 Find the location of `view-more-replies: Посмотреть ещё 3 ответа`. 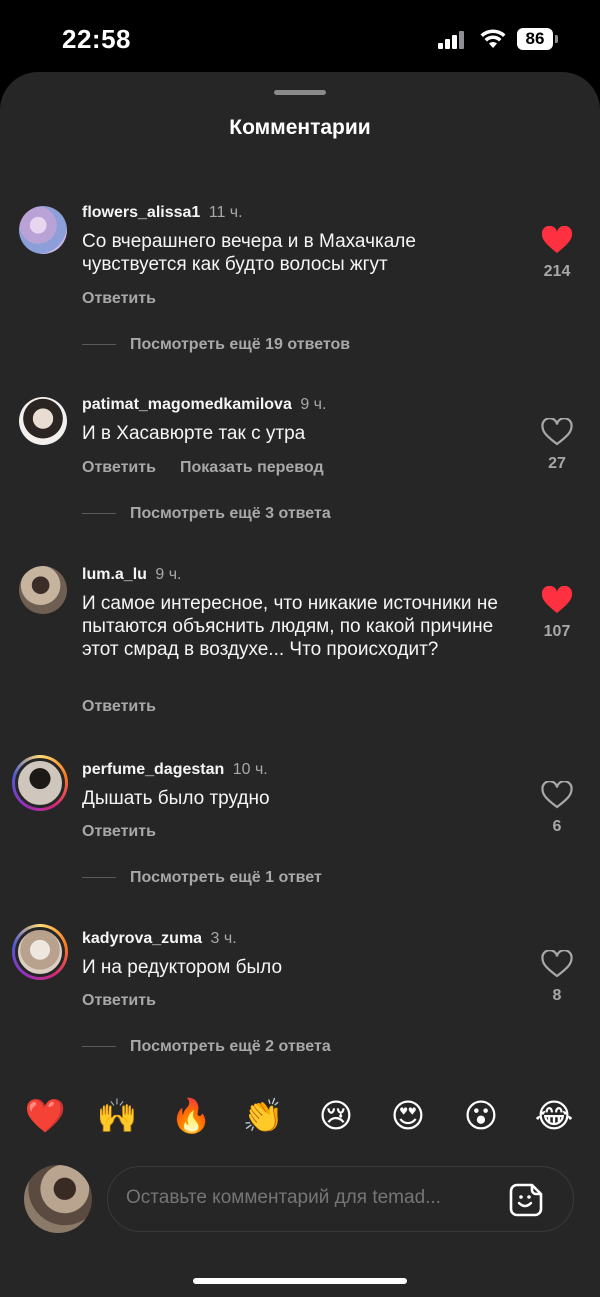

view-more-replies: Посмотреть ещё 3 ответа is located at coordinates (206, 514).